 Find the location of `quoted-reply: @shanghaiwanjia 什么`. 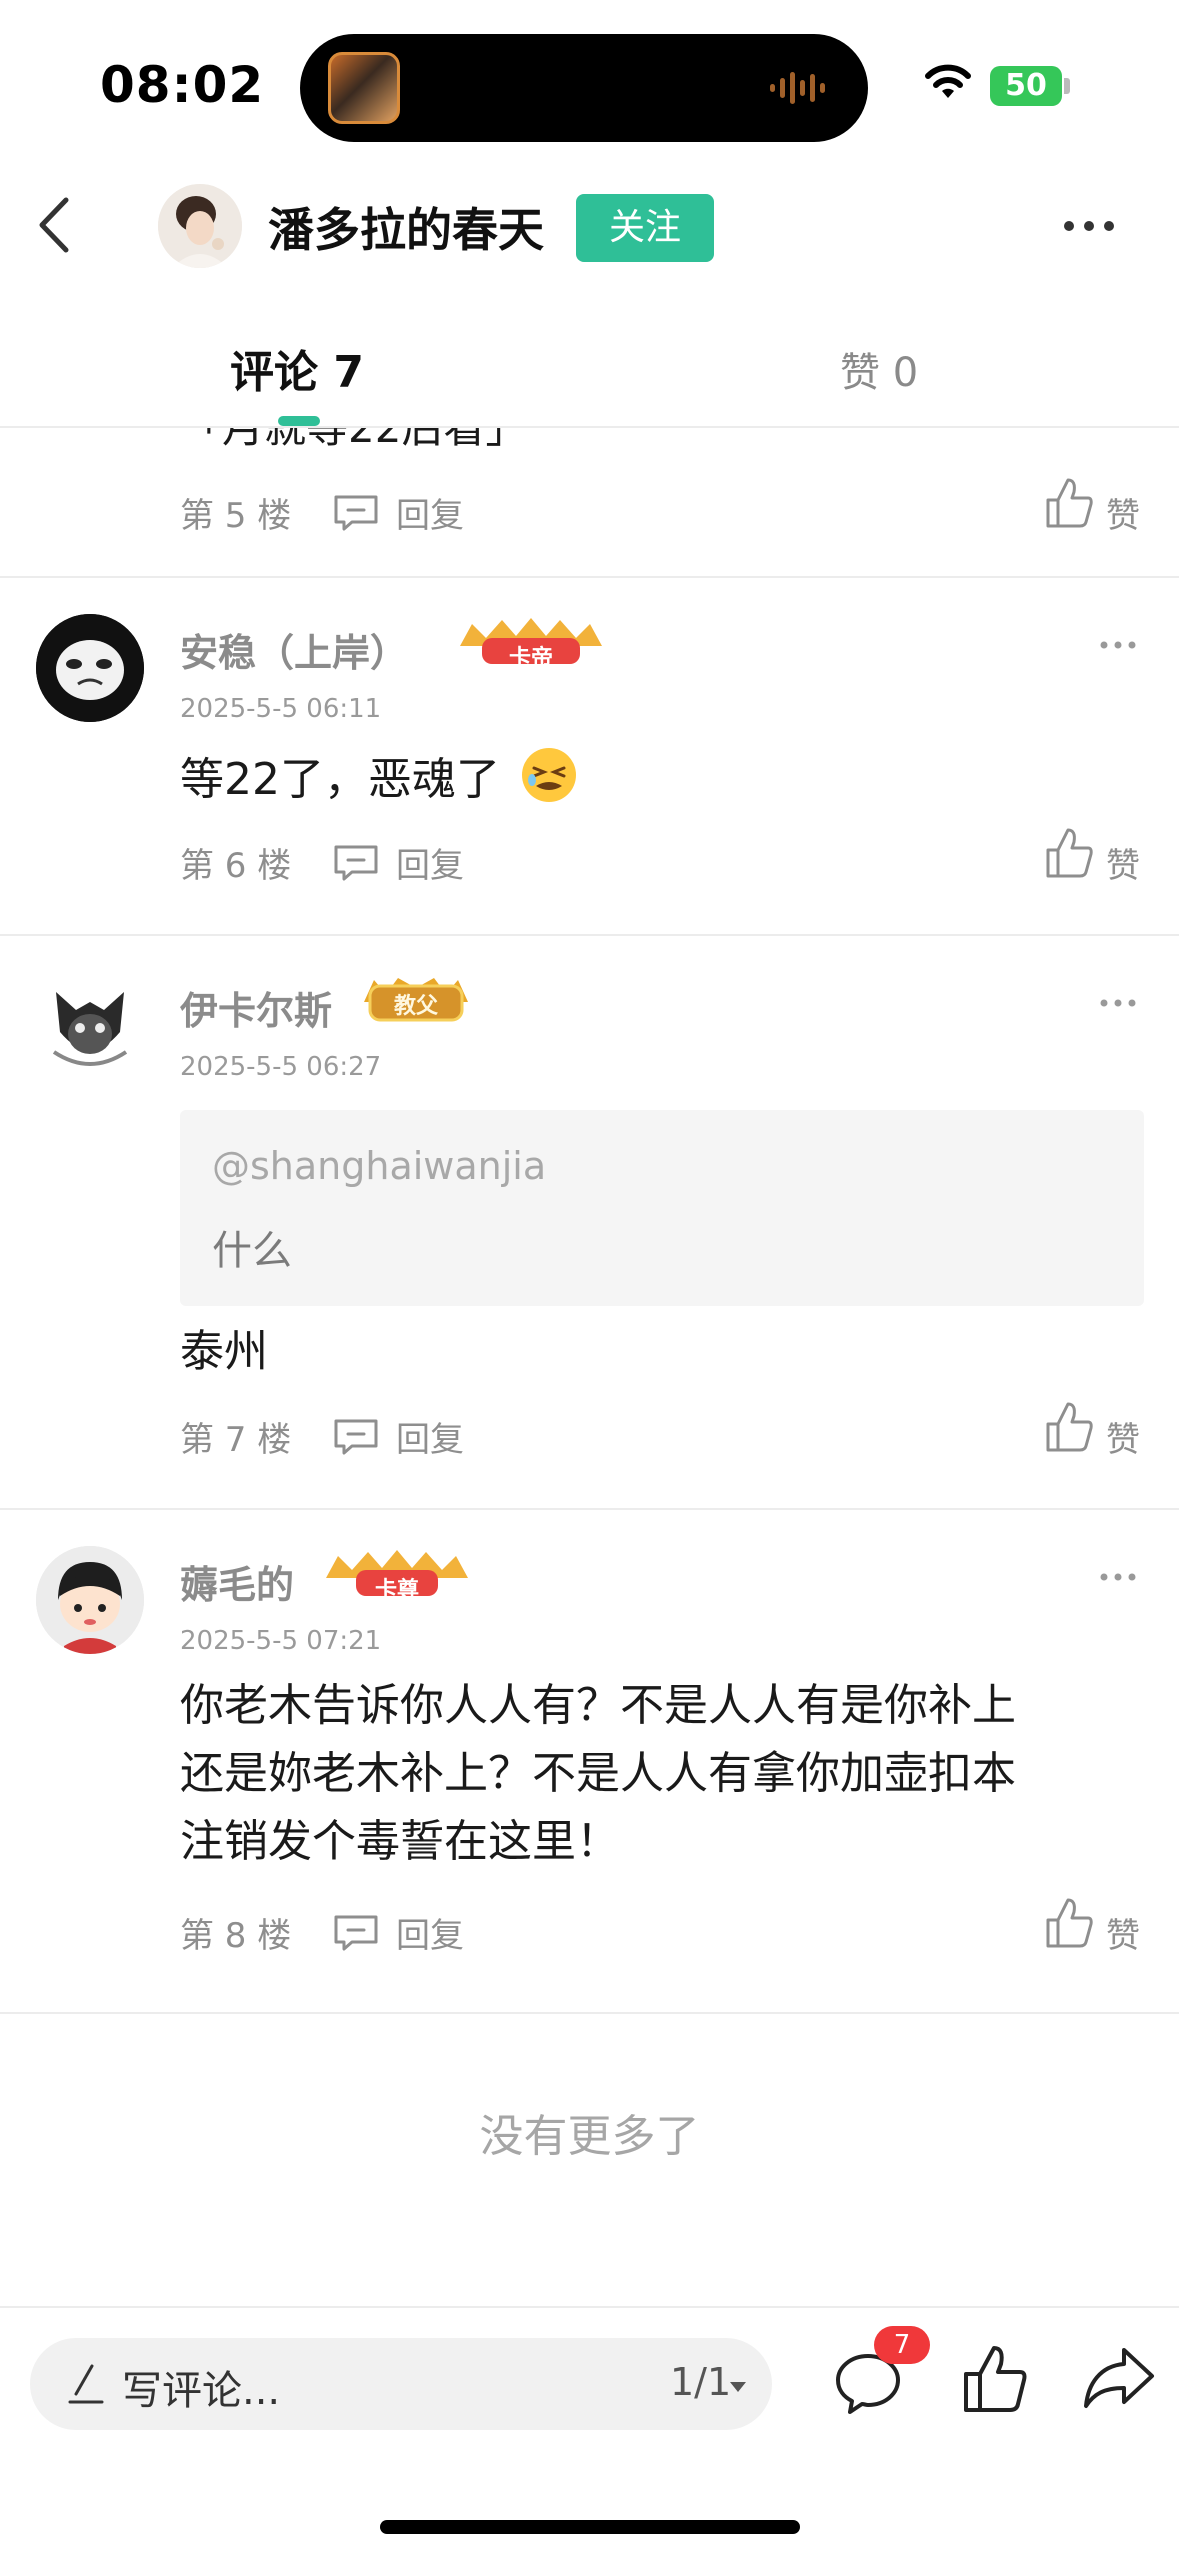

quoted-reply: @shanghaiwanjia 什么 is located at coordinates (662, 1208).